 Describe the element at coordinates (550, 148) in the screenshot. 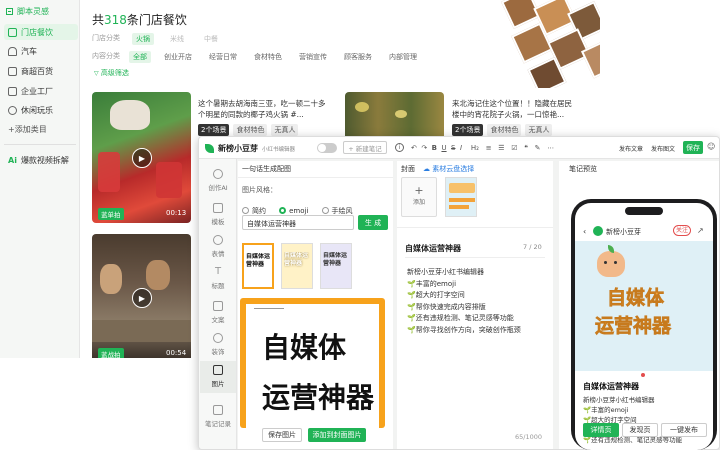

I see `more-icon: ⋯` at that location.